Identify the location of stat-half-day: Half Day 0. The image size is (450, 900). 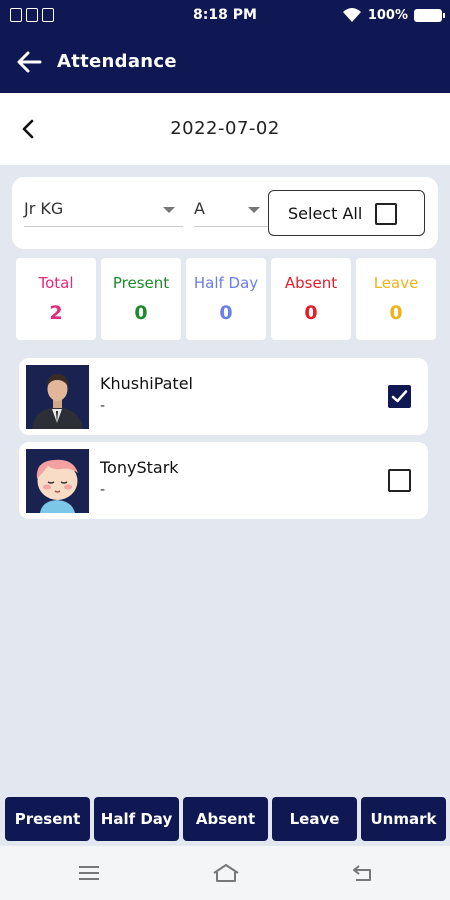
(226, 299).